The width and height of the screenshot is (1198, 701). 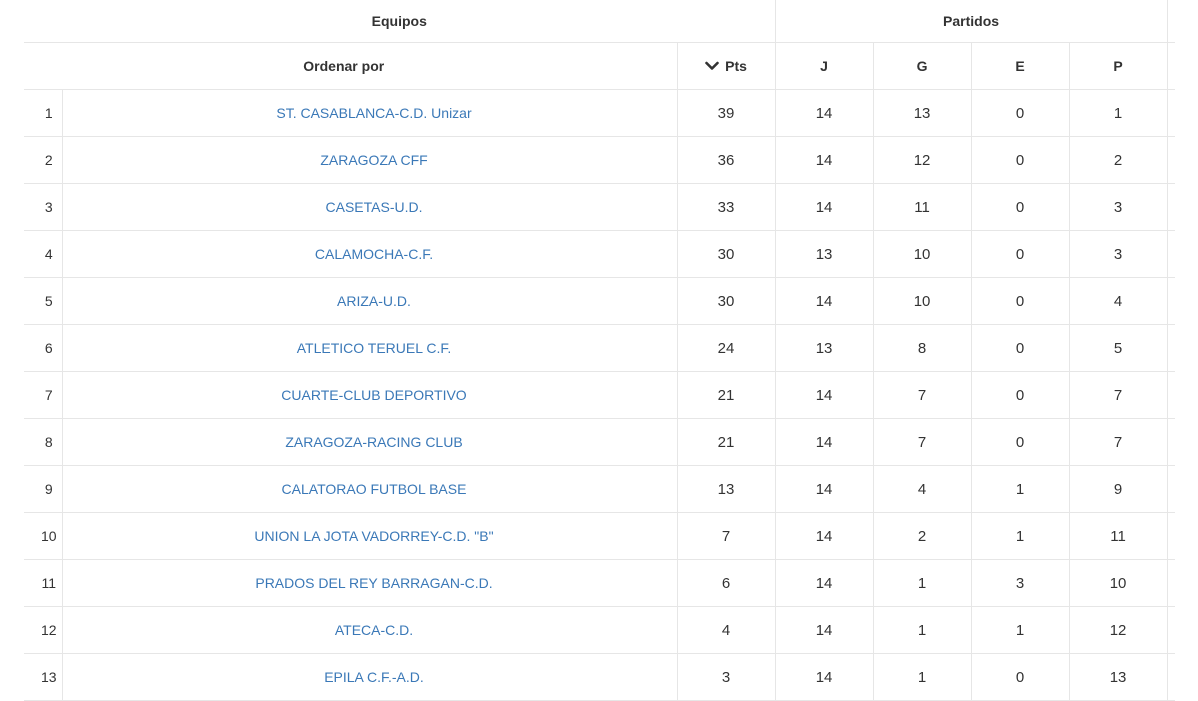 I want to click on team-cell: PRADOS DEL REY BARRAGAN-C.D., so click(x=369, y=583).